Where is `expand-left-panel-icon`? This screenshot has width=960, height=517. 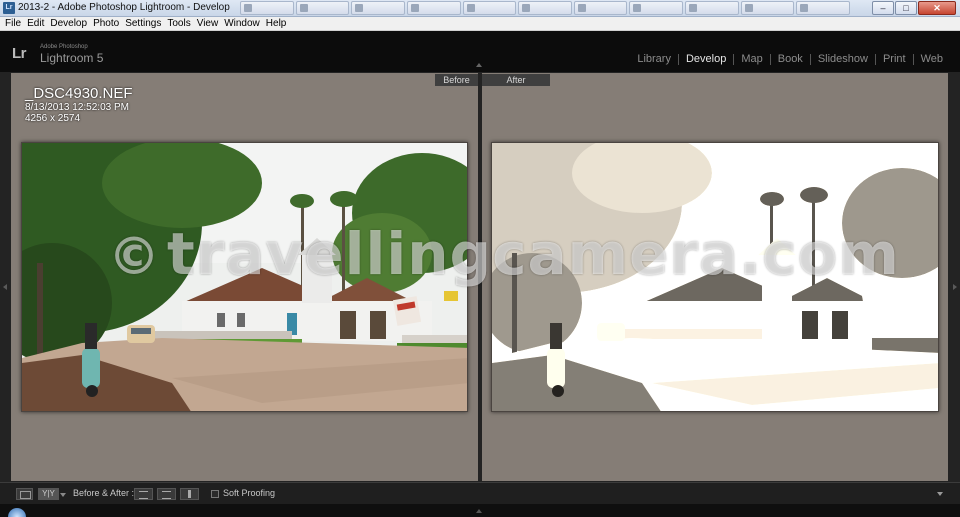 expand-left-panel-icon is located at coordinates (5, 287).